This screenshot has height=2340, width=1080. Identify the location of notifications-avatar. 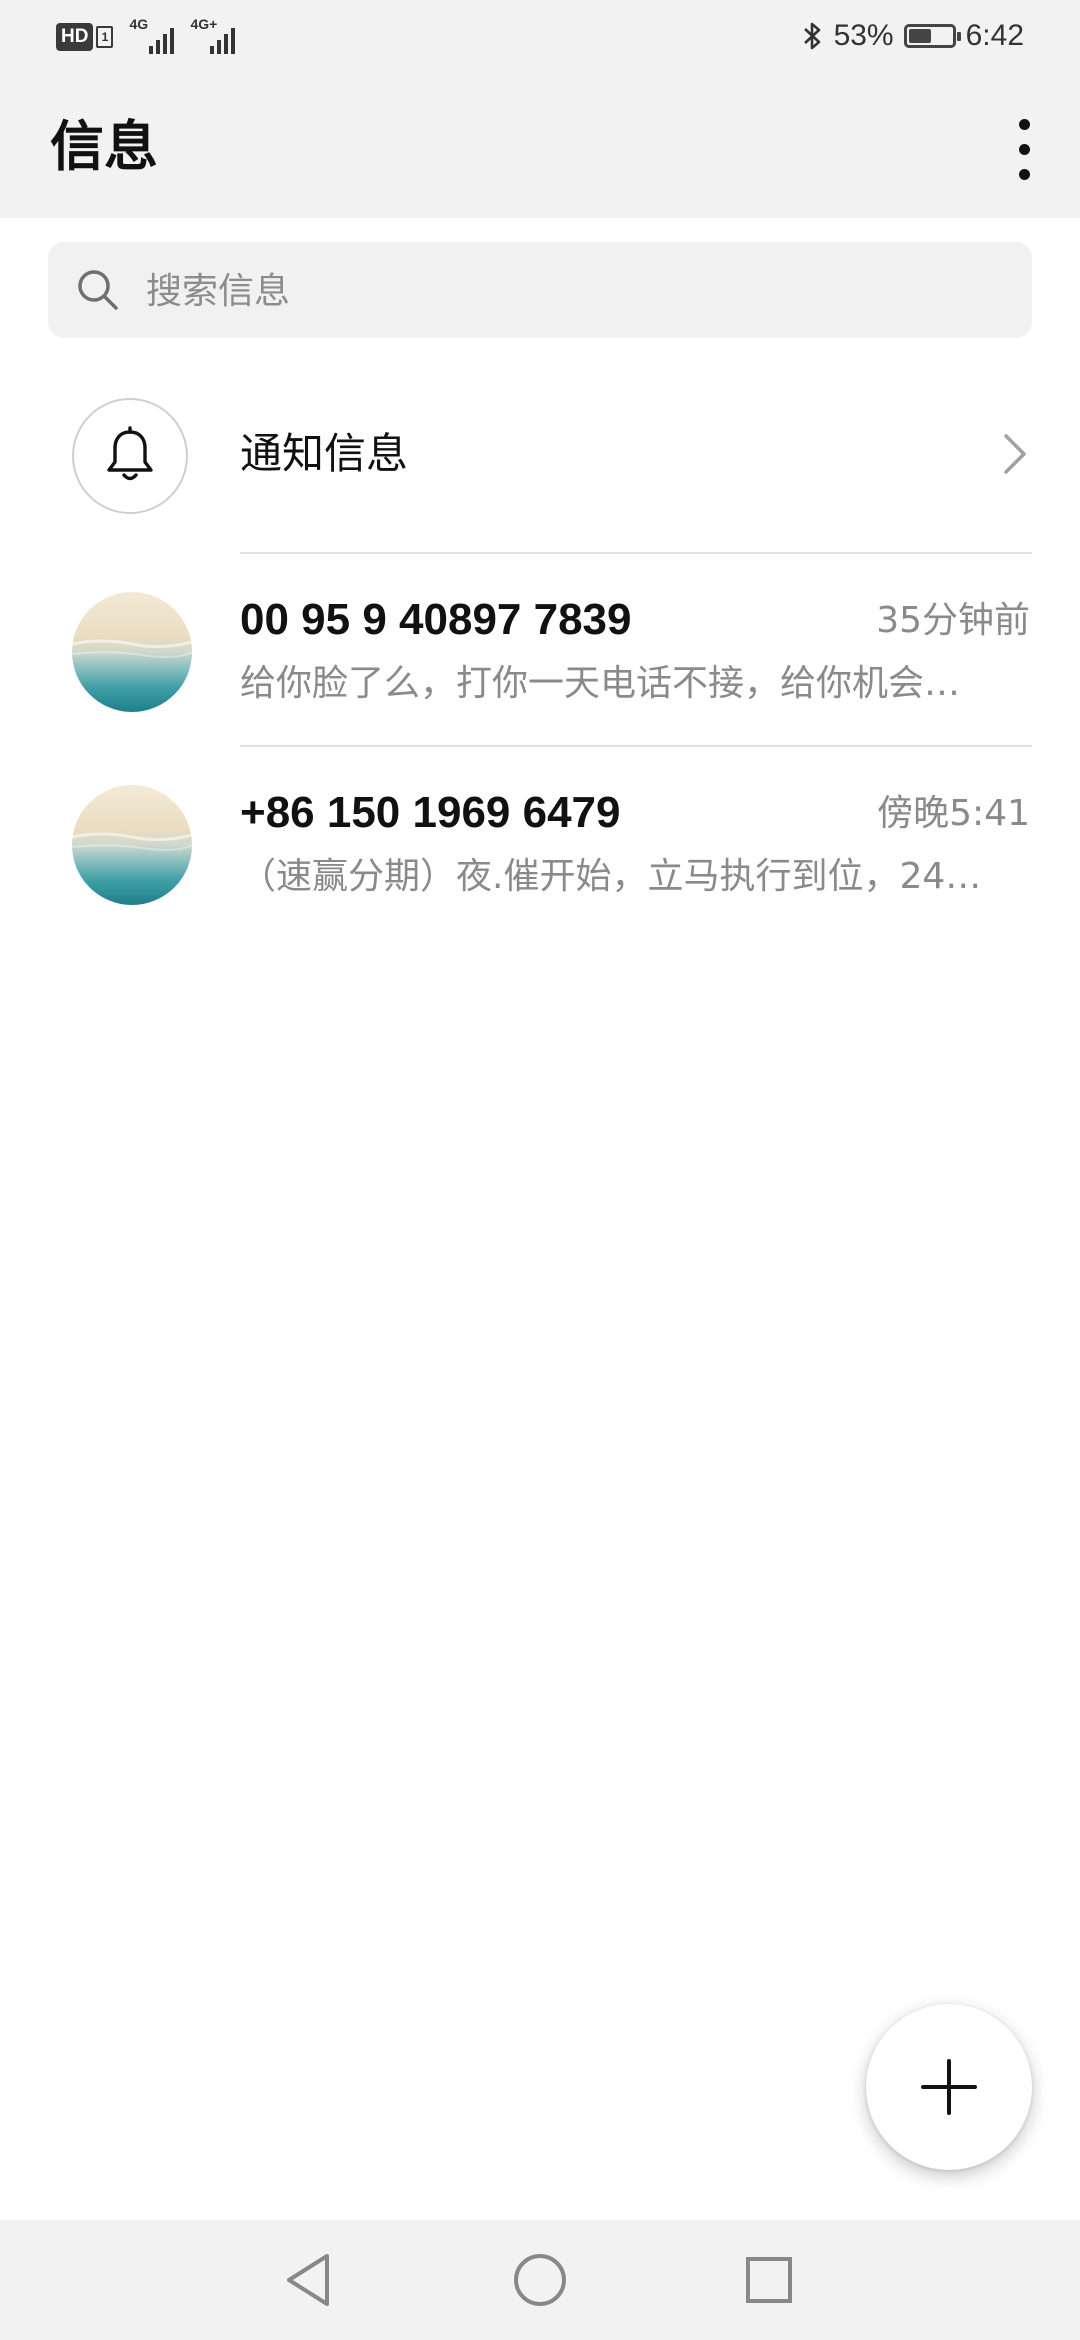
(130, 456).